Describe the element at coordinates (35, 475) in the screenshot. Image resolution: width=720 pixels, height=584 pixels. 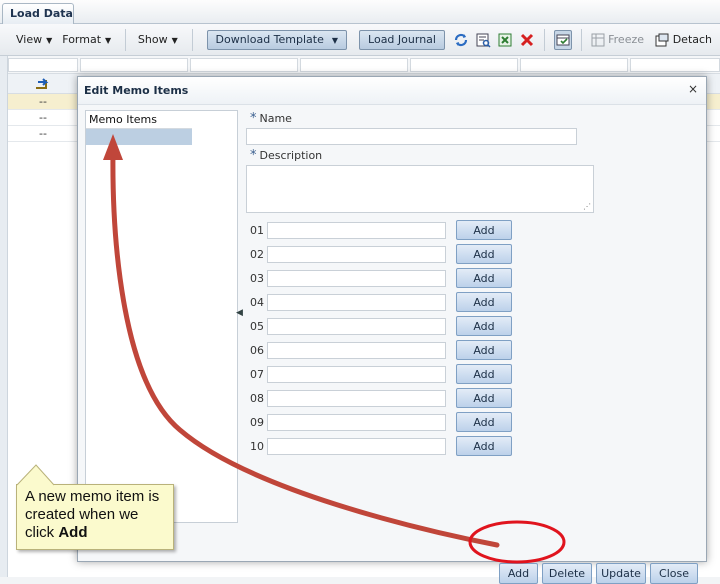
I see `callout-fold` at that location.